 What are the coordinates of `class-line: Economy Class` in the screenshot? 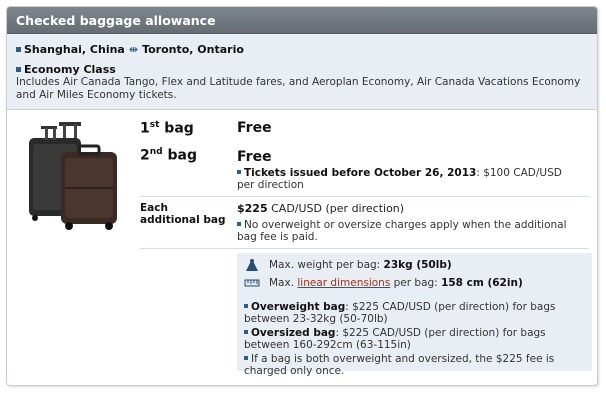 It's located at (301, 69).